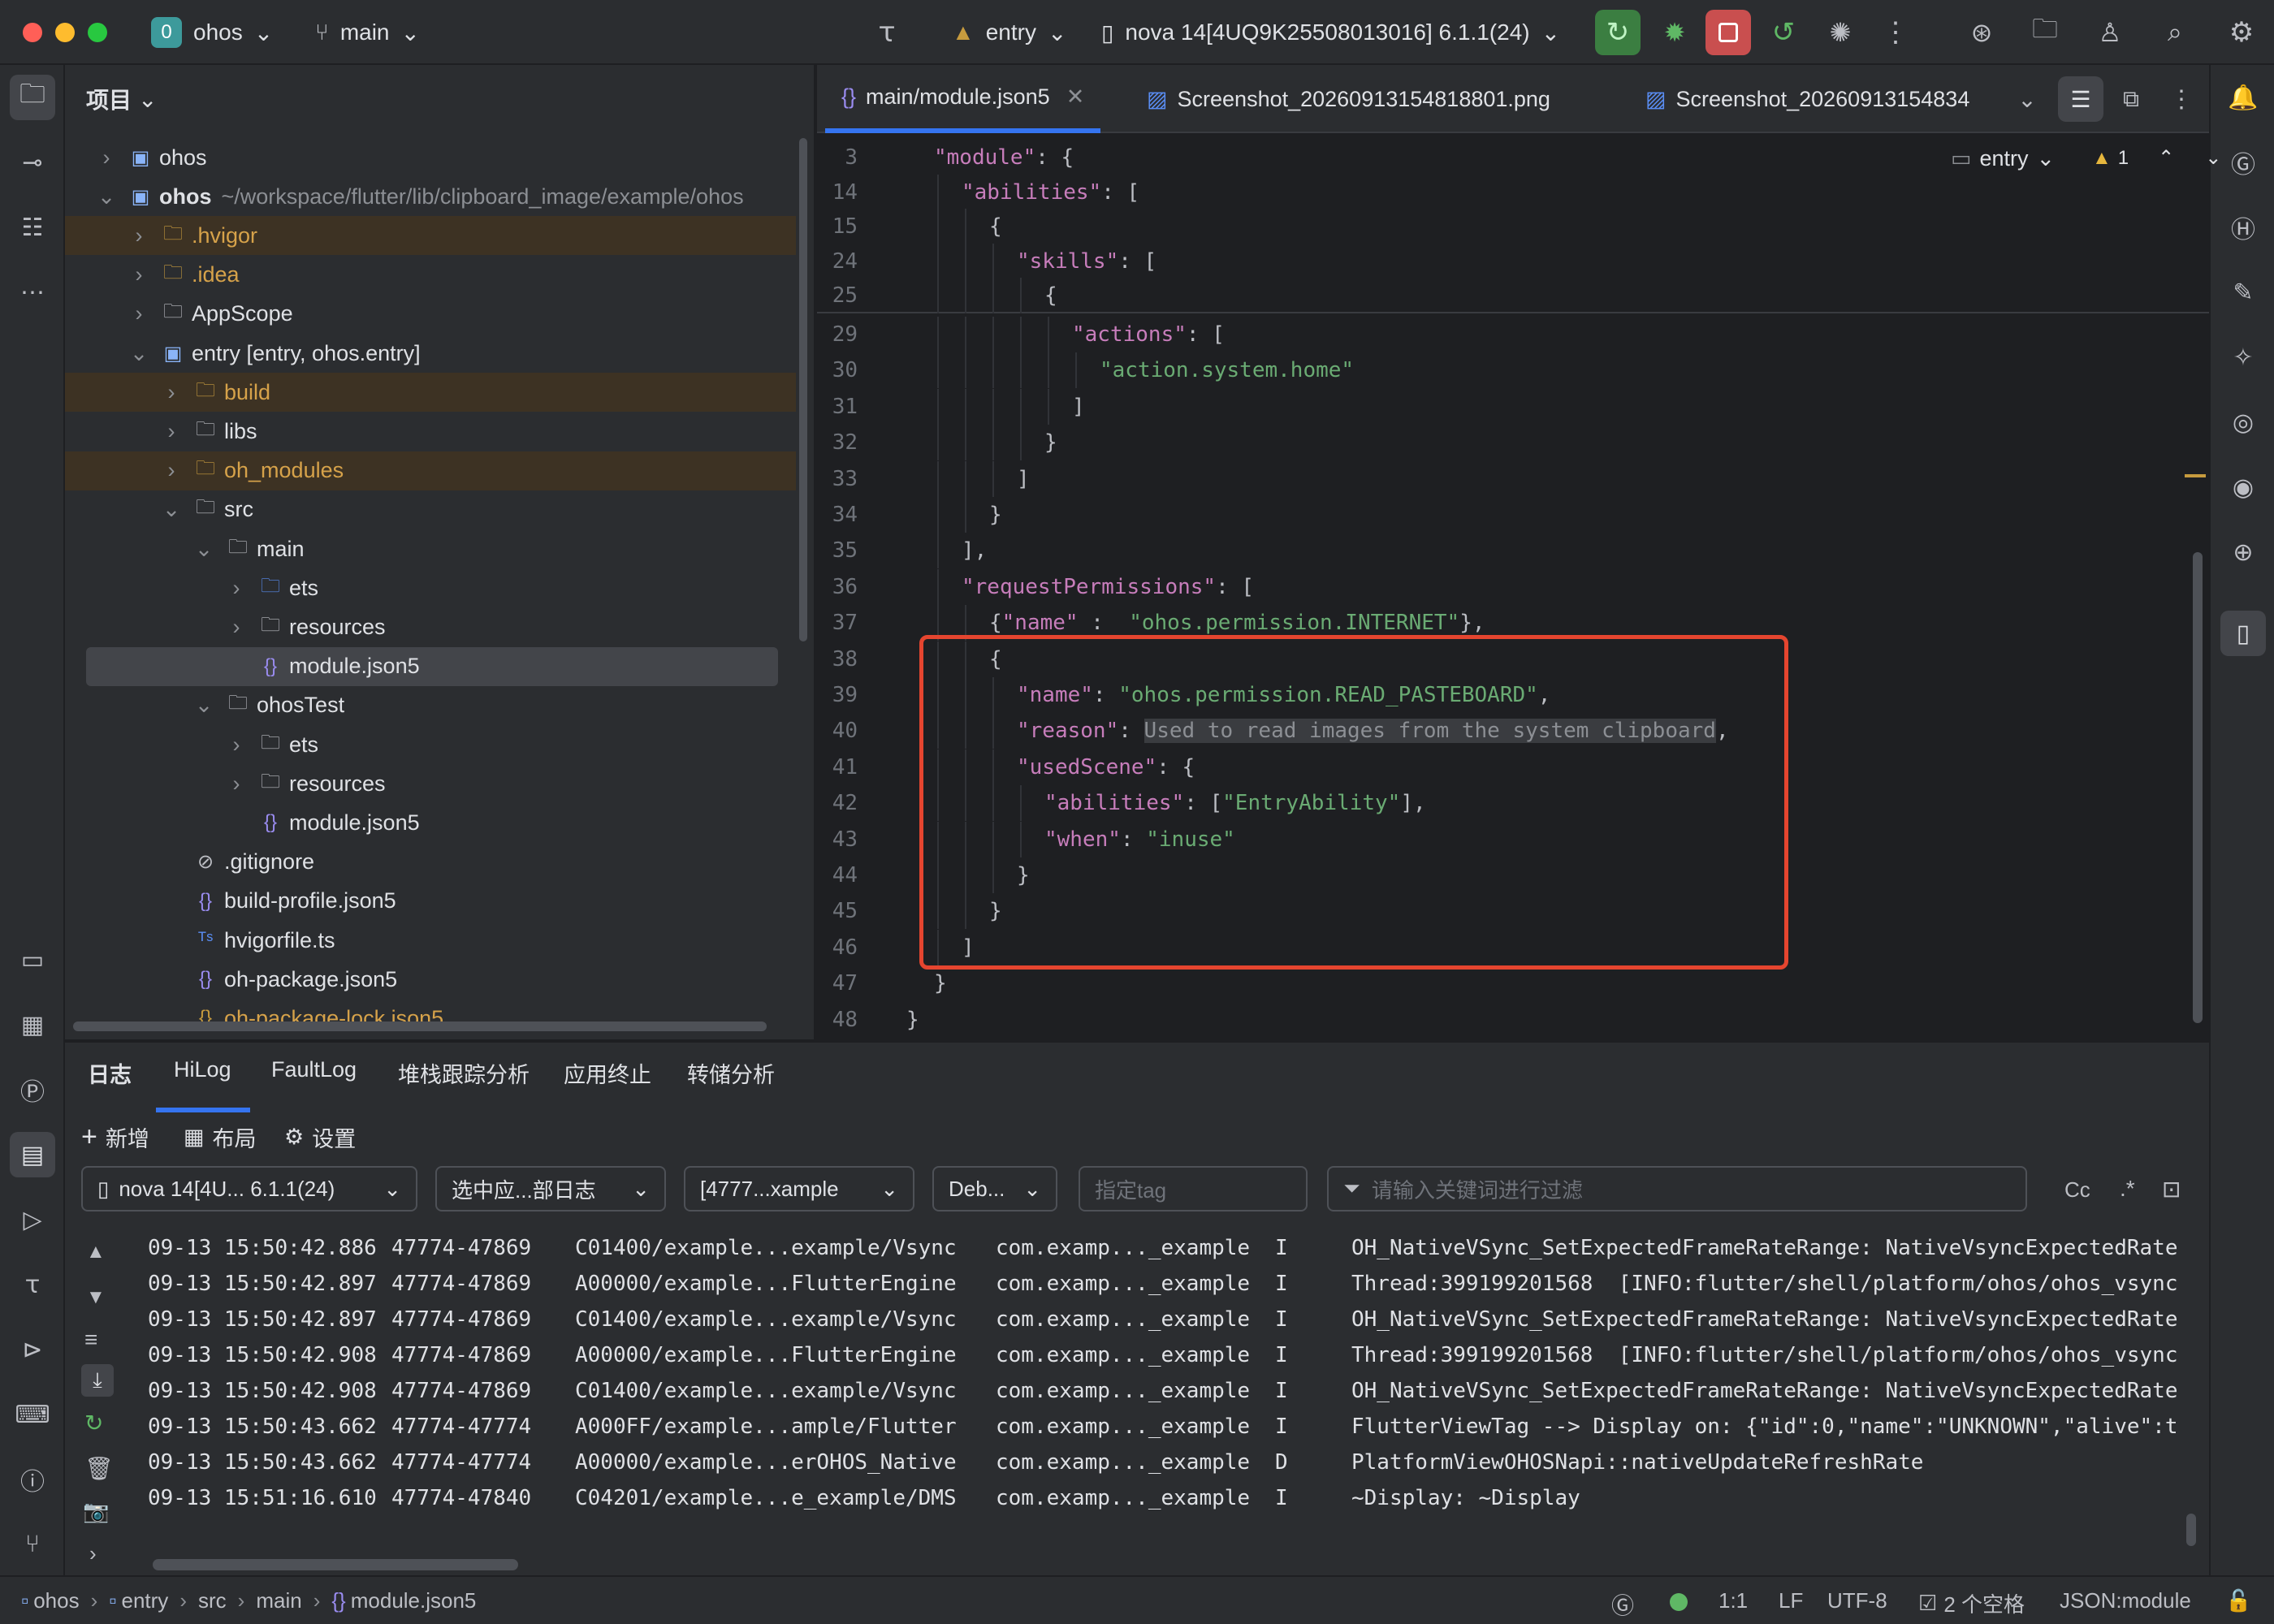 The image size is (2274, 1624). I want to click on project-panel-header: 项目 ⌄, so click(121, 99).